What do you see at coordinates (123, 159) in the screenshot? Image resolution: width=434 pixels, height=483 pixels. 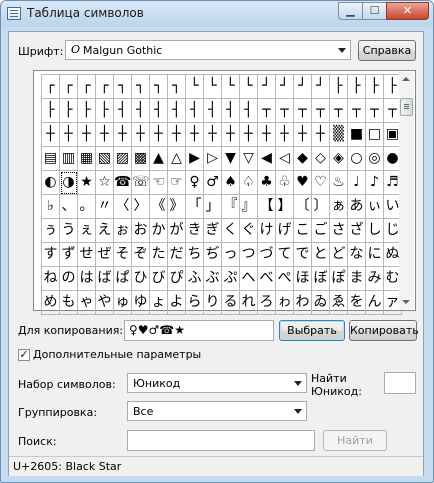 I see `char-cell: ▨` at bounding box center [123, 159].